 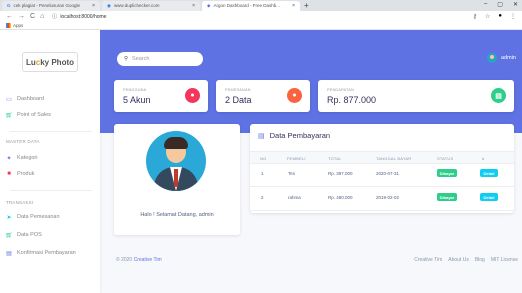 I want to click on sidebar-heading-transaksi: TRANSAKSI, so click(x=20, y=202).